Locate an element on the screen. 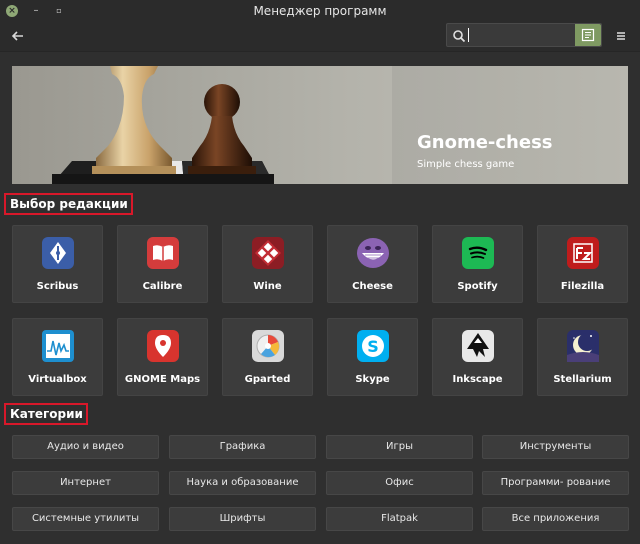 The image size is (640, 544). window-title: Менеджер программ is located at coordinates (320, 11).